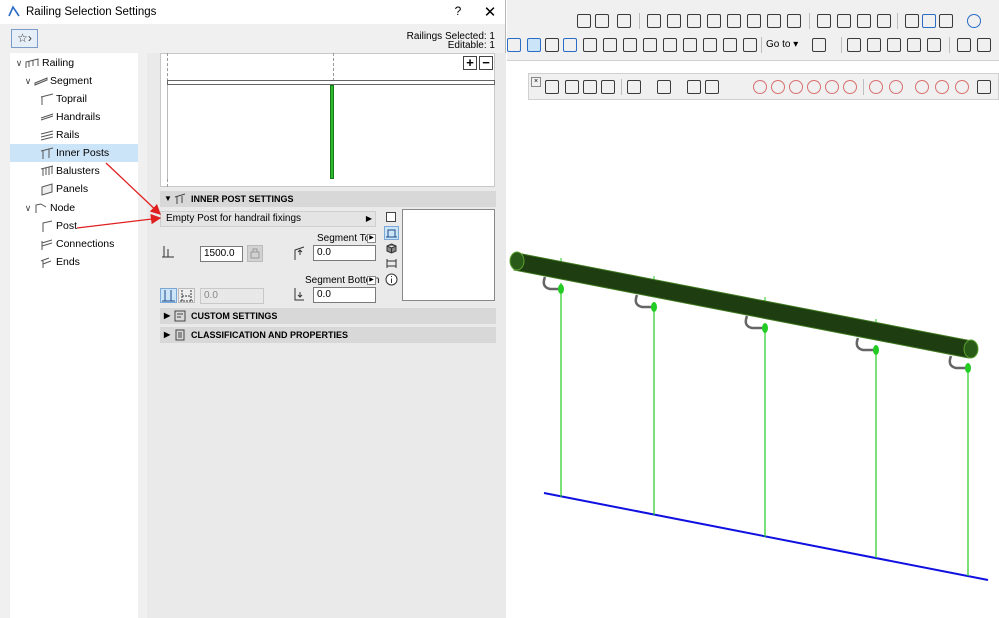  Describe the element at coordinates (753, 30) in the screenshot. I see `main-toolbar: Go to ▾` at that location.